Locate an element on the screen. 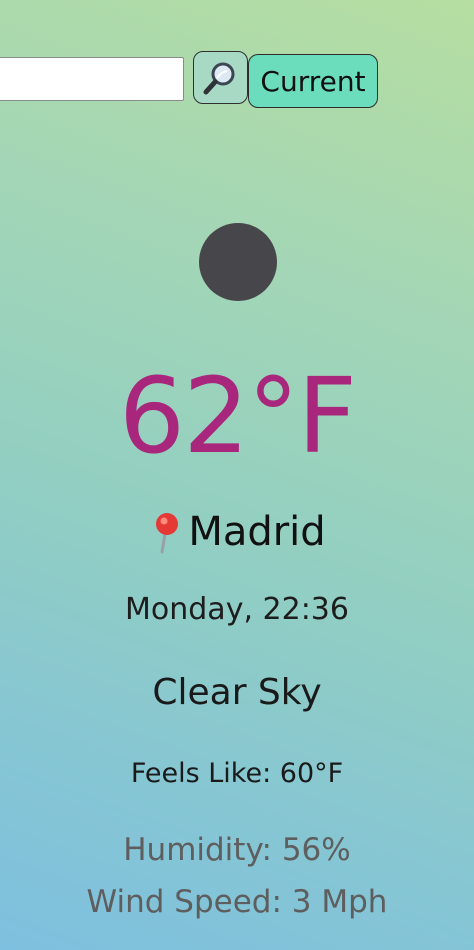 The width and height of the screenshot is (474, 950). feels-like: Feels Like: 60°F is located at coordinates (237, 773).